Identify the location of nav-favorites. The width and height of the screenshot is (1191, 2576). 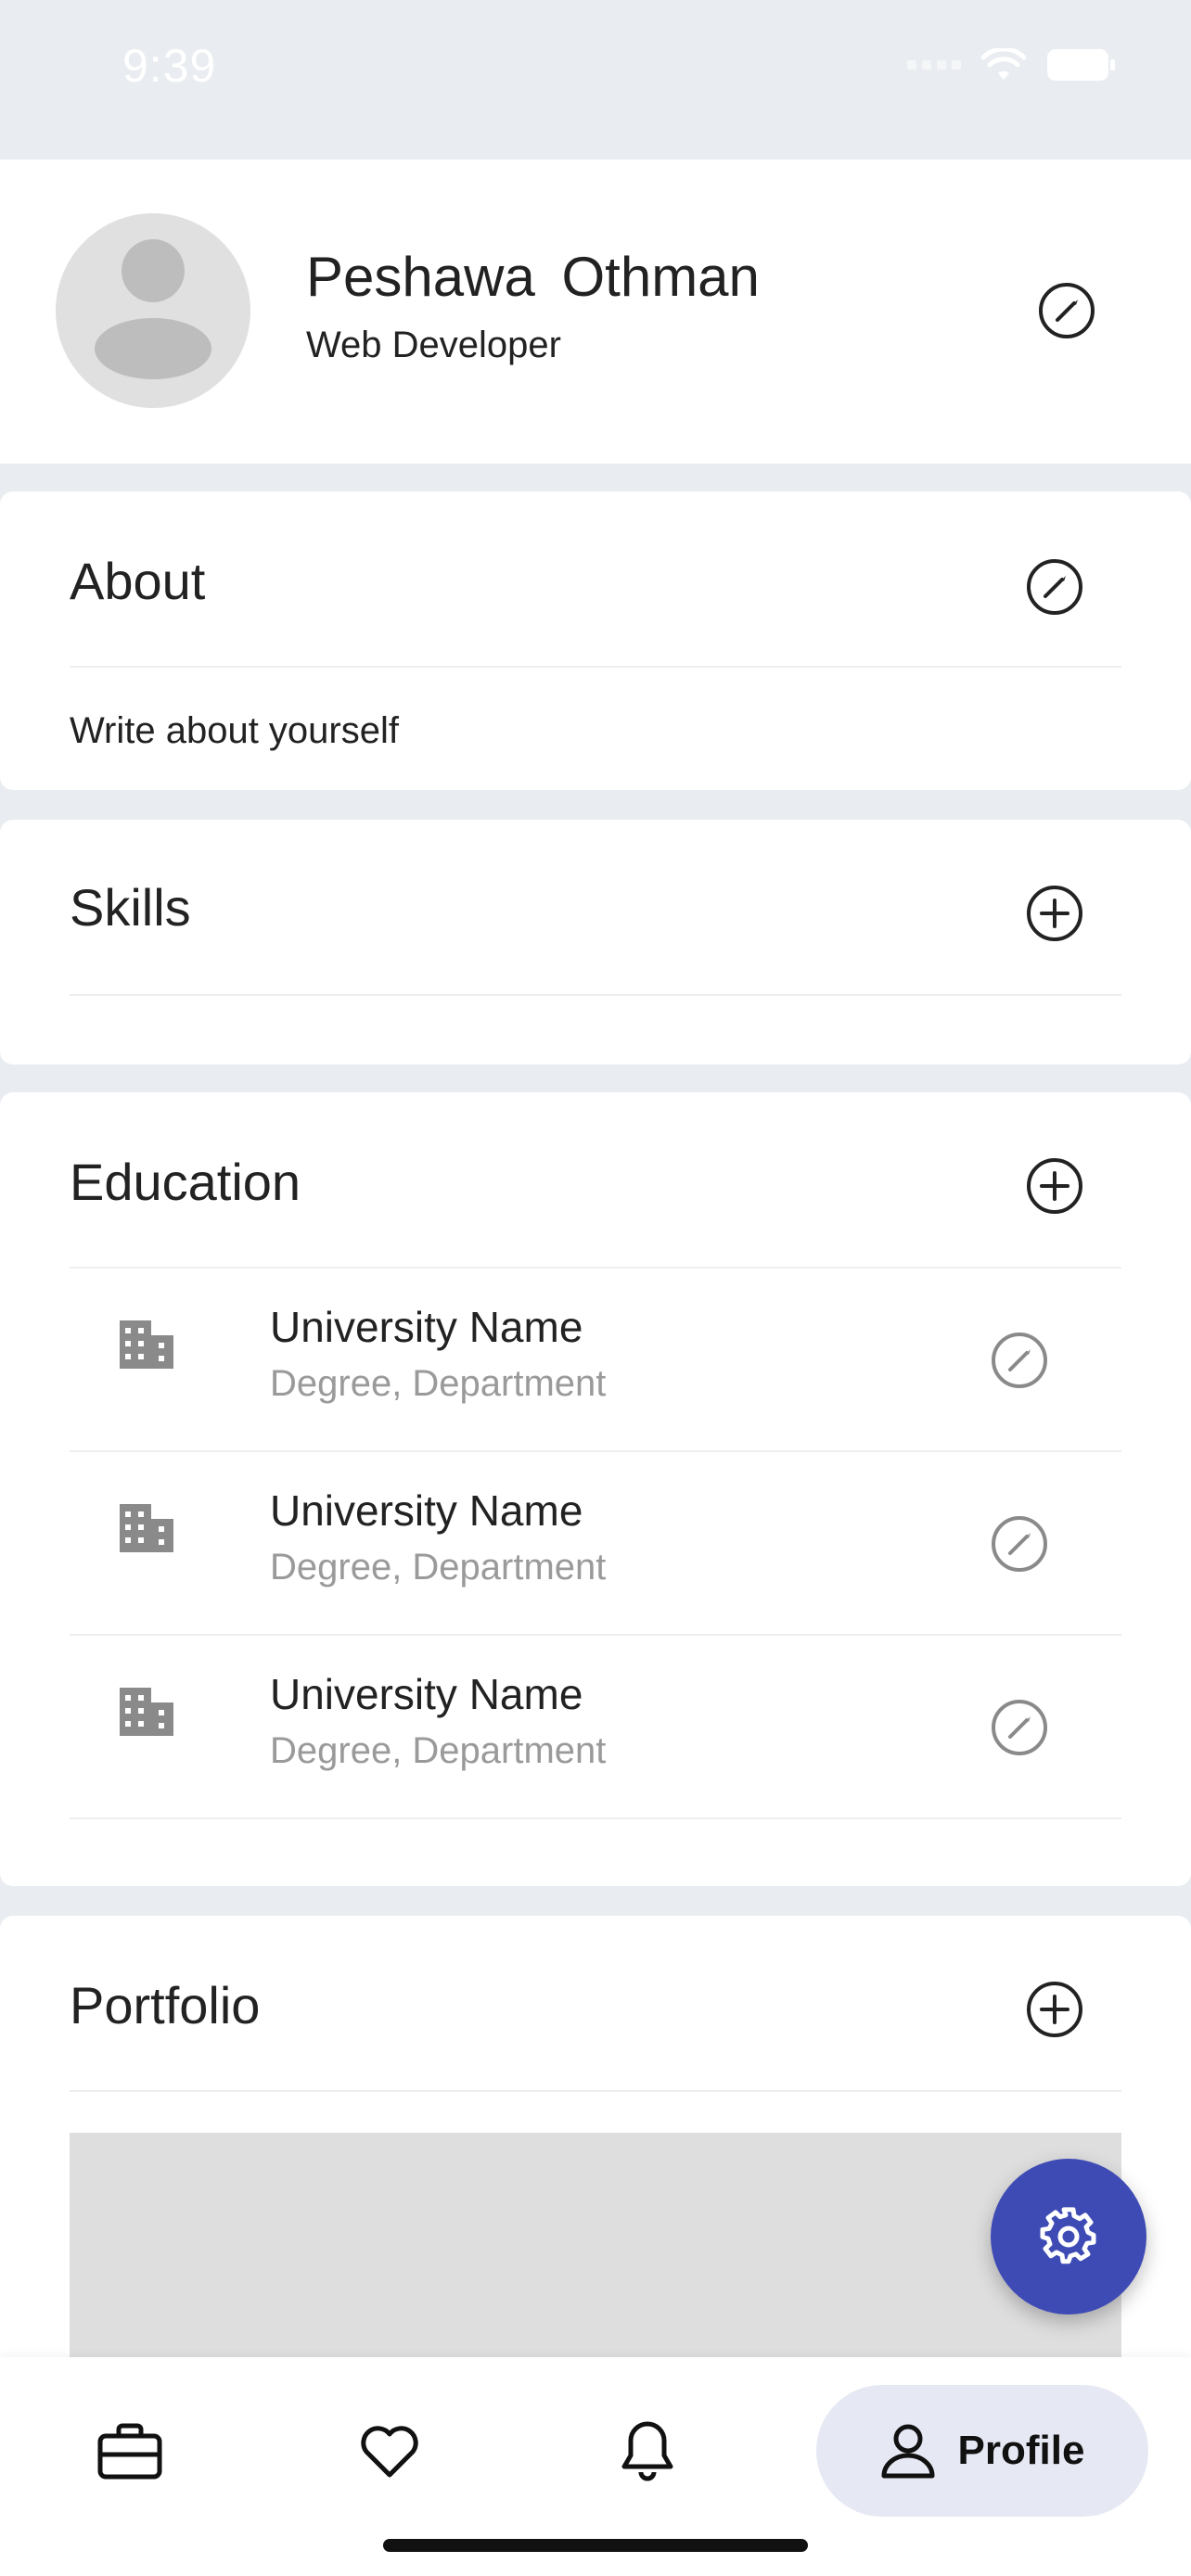
(389, 2451).